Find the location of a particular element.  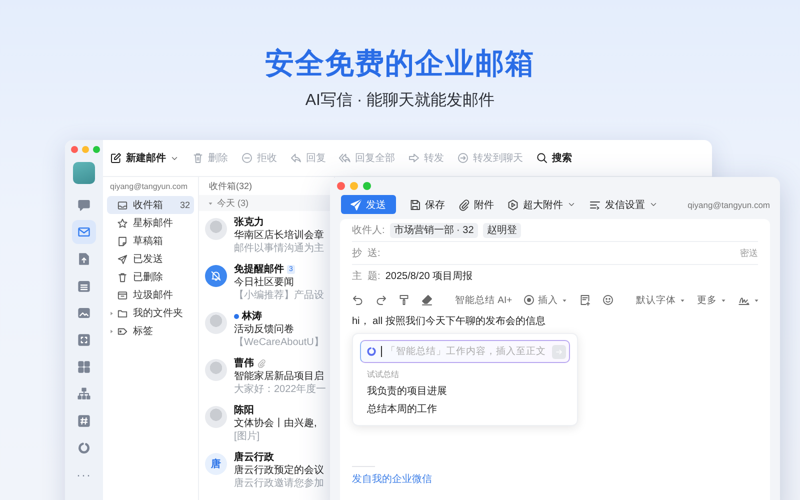

mail-item: 陈阳 文体协会丨由兴趣, [图片] is located at coordinates (266, 422).